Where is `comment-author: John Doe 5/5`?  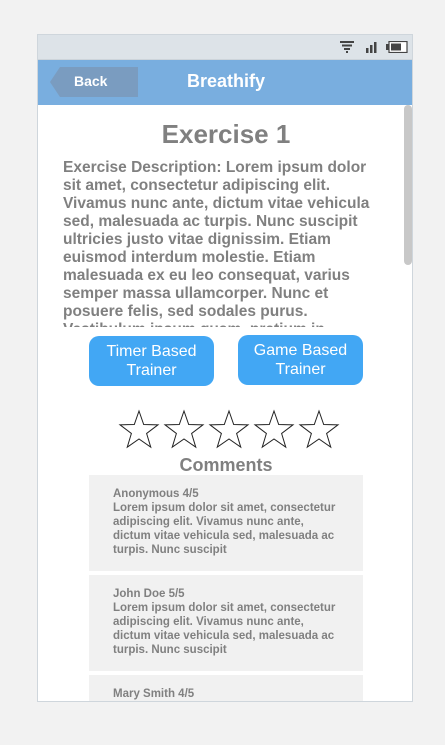 comment-author: John Doe 5/5 is located at coordinates (149, 594).